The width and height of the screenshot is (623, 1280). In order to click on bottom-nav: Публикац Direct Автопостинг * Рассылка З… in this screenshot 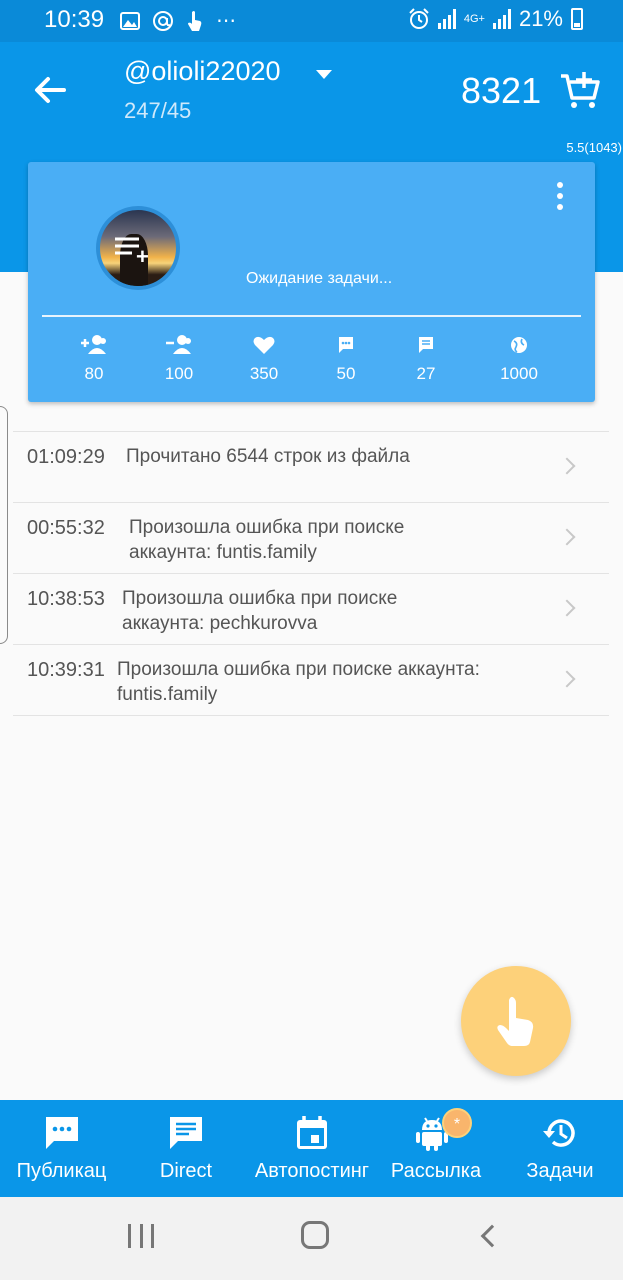, I will do `click(311, 1148)`.